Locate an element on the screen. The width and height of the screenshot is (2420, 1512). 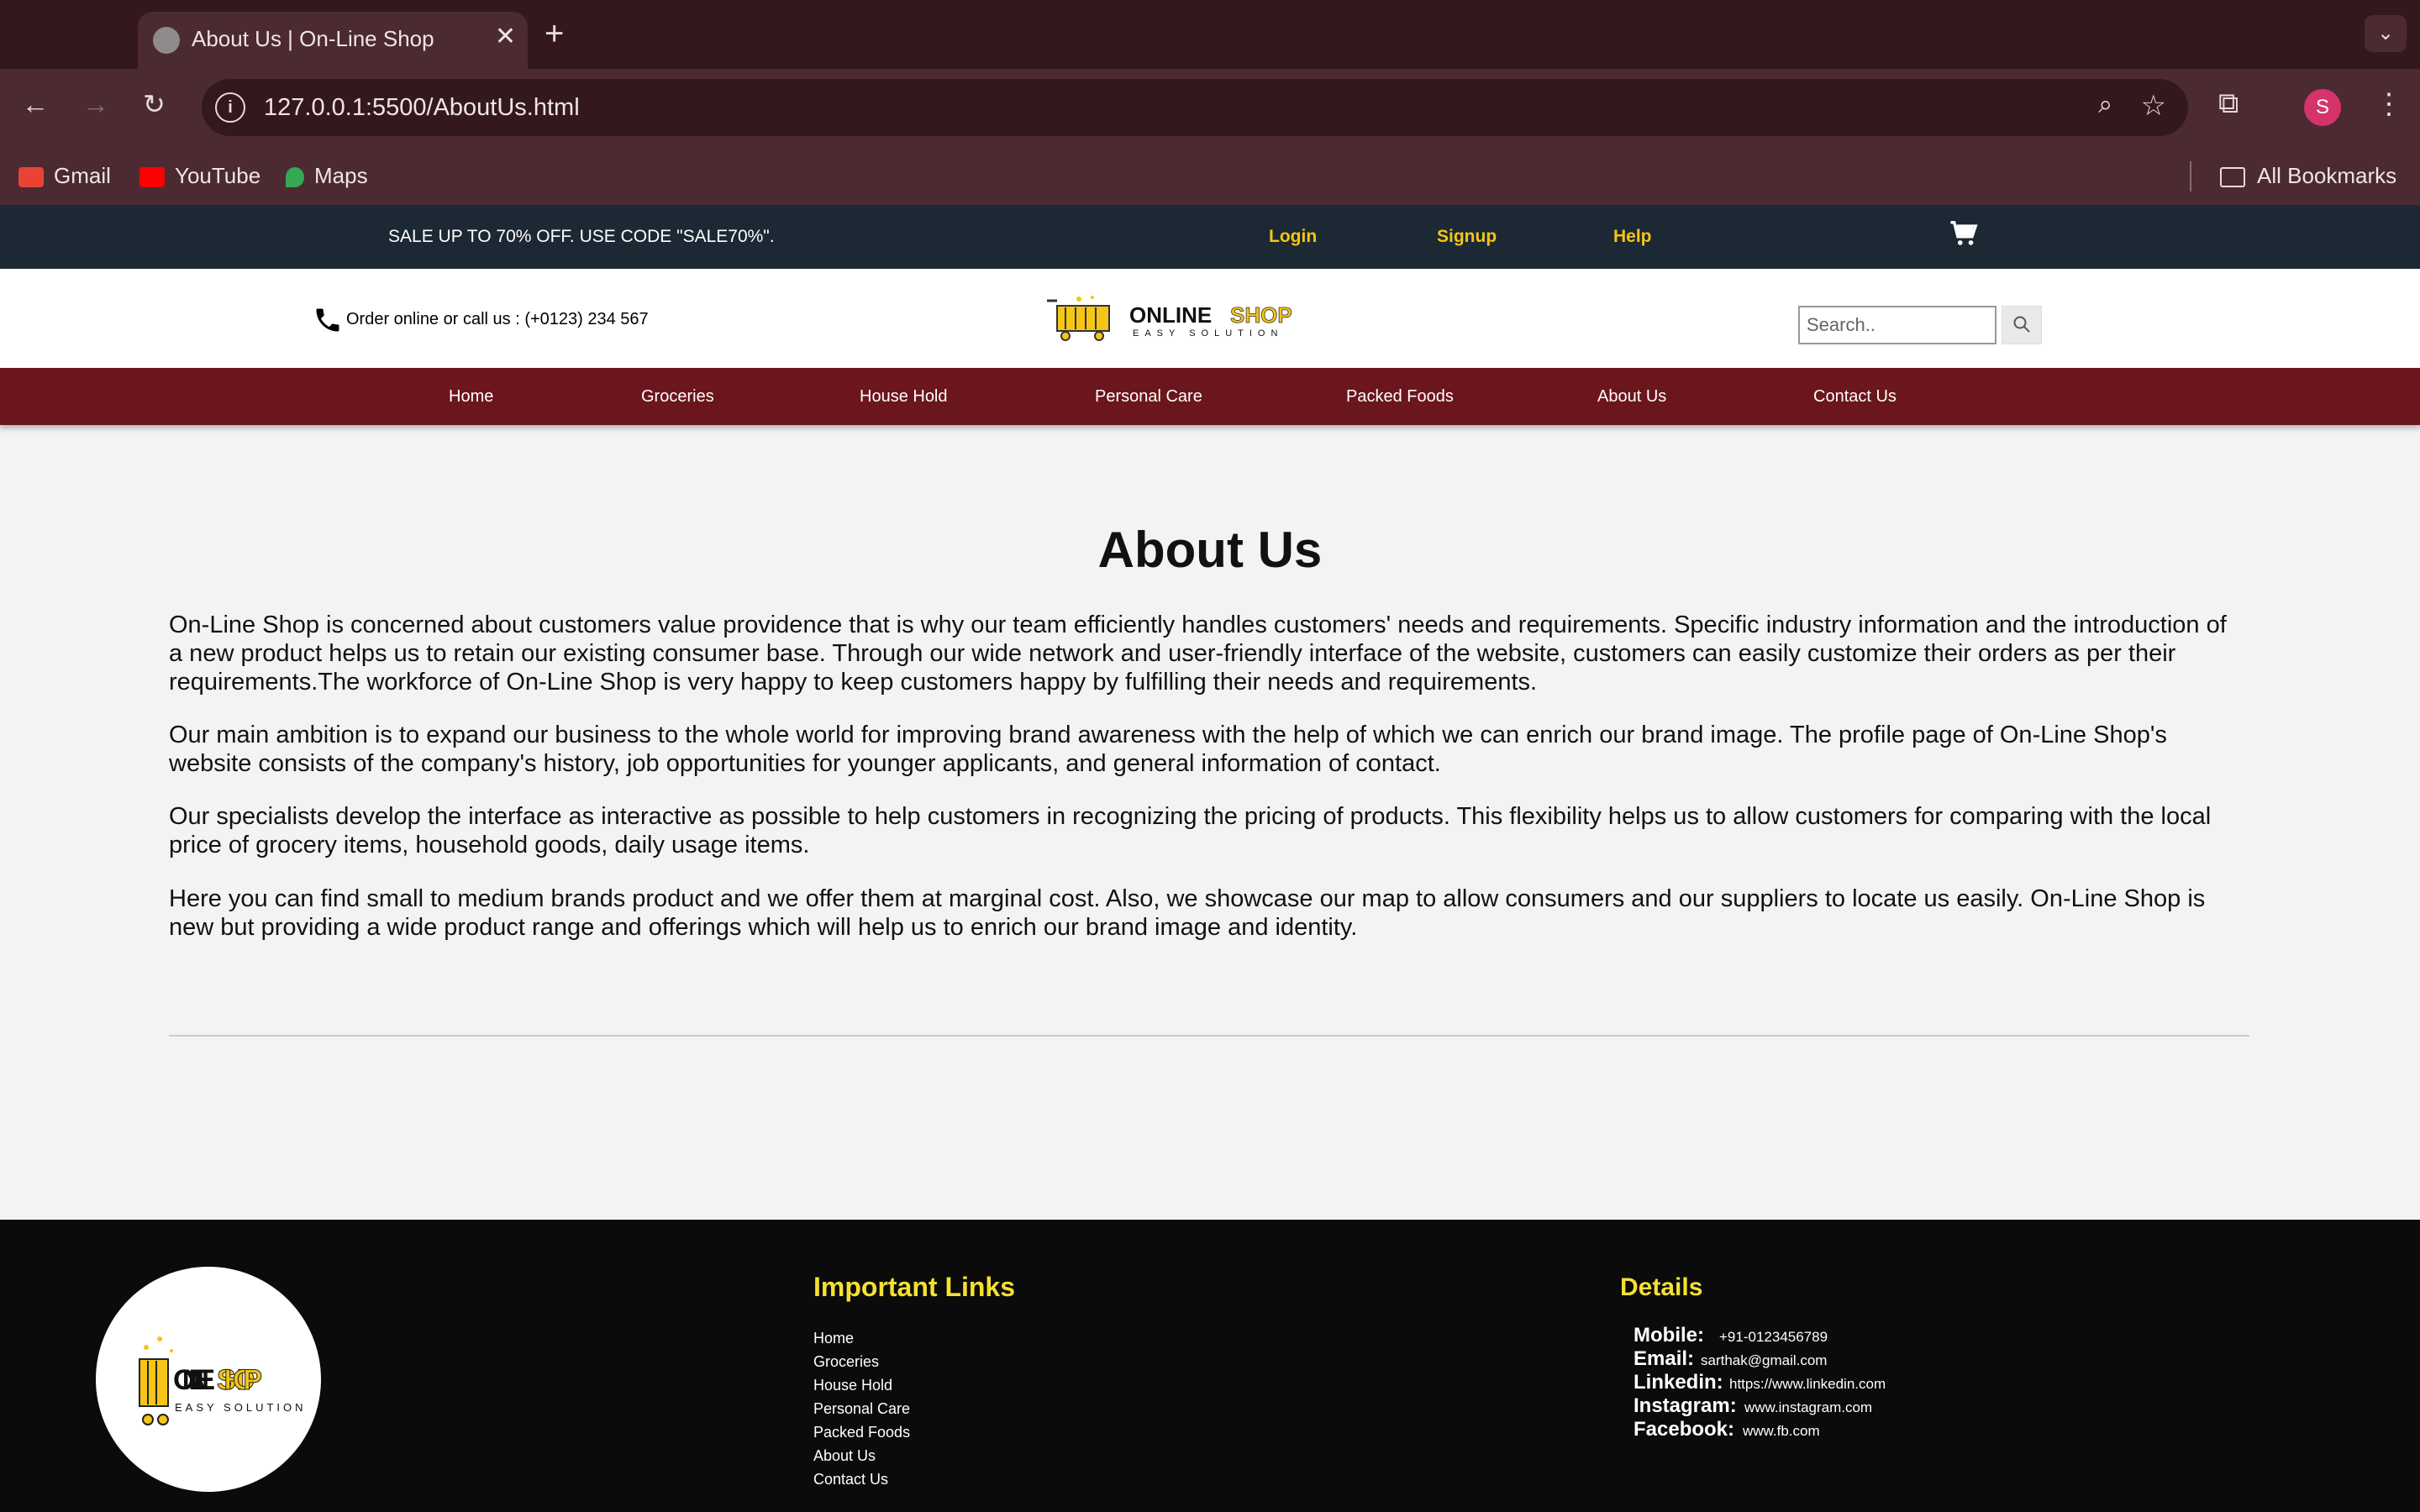
info-icon: i is located at coordinates (230, 107).